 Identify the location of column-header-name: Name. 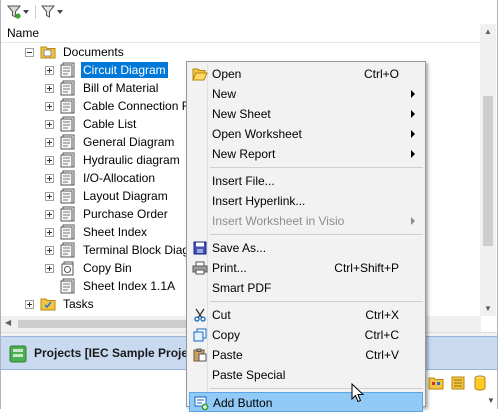
(249, 33).